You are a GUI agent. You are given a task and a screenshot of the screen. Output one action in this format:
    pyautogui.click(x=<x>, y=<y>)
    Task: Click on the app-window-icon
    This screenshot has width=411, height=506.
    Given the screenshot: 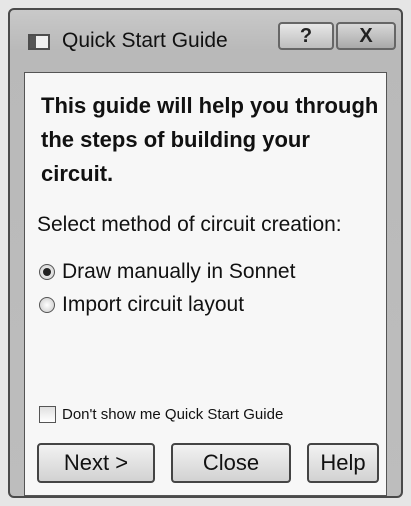 What is the action you would take?
    pyautogui.click(x=39, y=42)
    